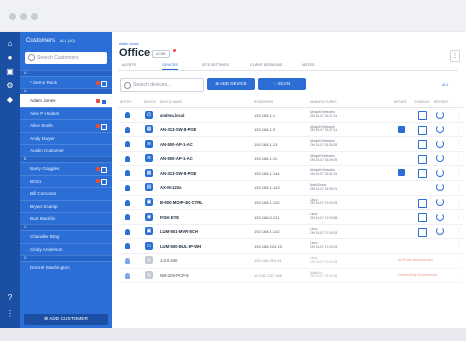 The height and width of the screenshot is (341, 466). Describe the element at coordinates (66, 125) in the screenshot. I see `customer-list-item: Alice Smith` at that location.